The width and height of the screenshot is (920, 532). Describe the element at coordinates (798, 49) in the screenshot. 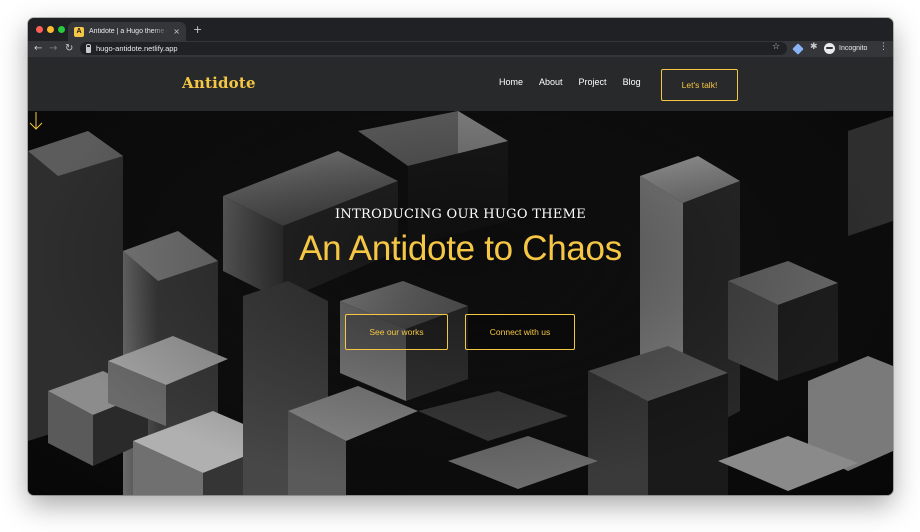

I see `extension-gem-icon` at that location.